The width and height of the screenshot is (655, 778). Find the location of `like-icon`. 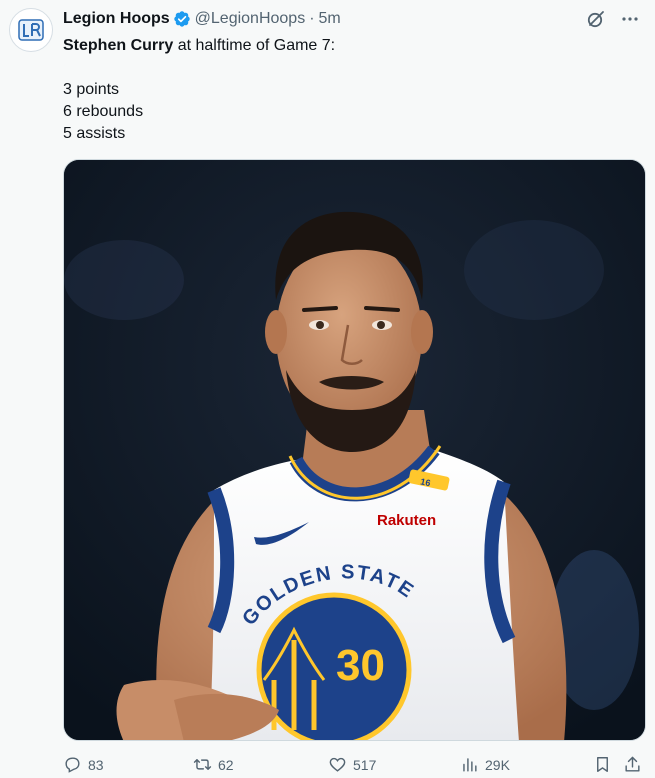

like-icon is located at coordinates (337, 764).